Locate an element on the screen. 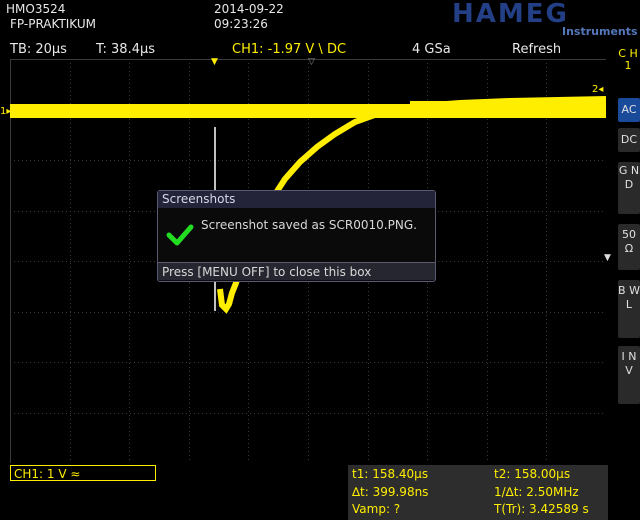 The height and width of the screenshot is (520, 640). ch1-level-marker: 1▸ is located at coordinates (5, 111).